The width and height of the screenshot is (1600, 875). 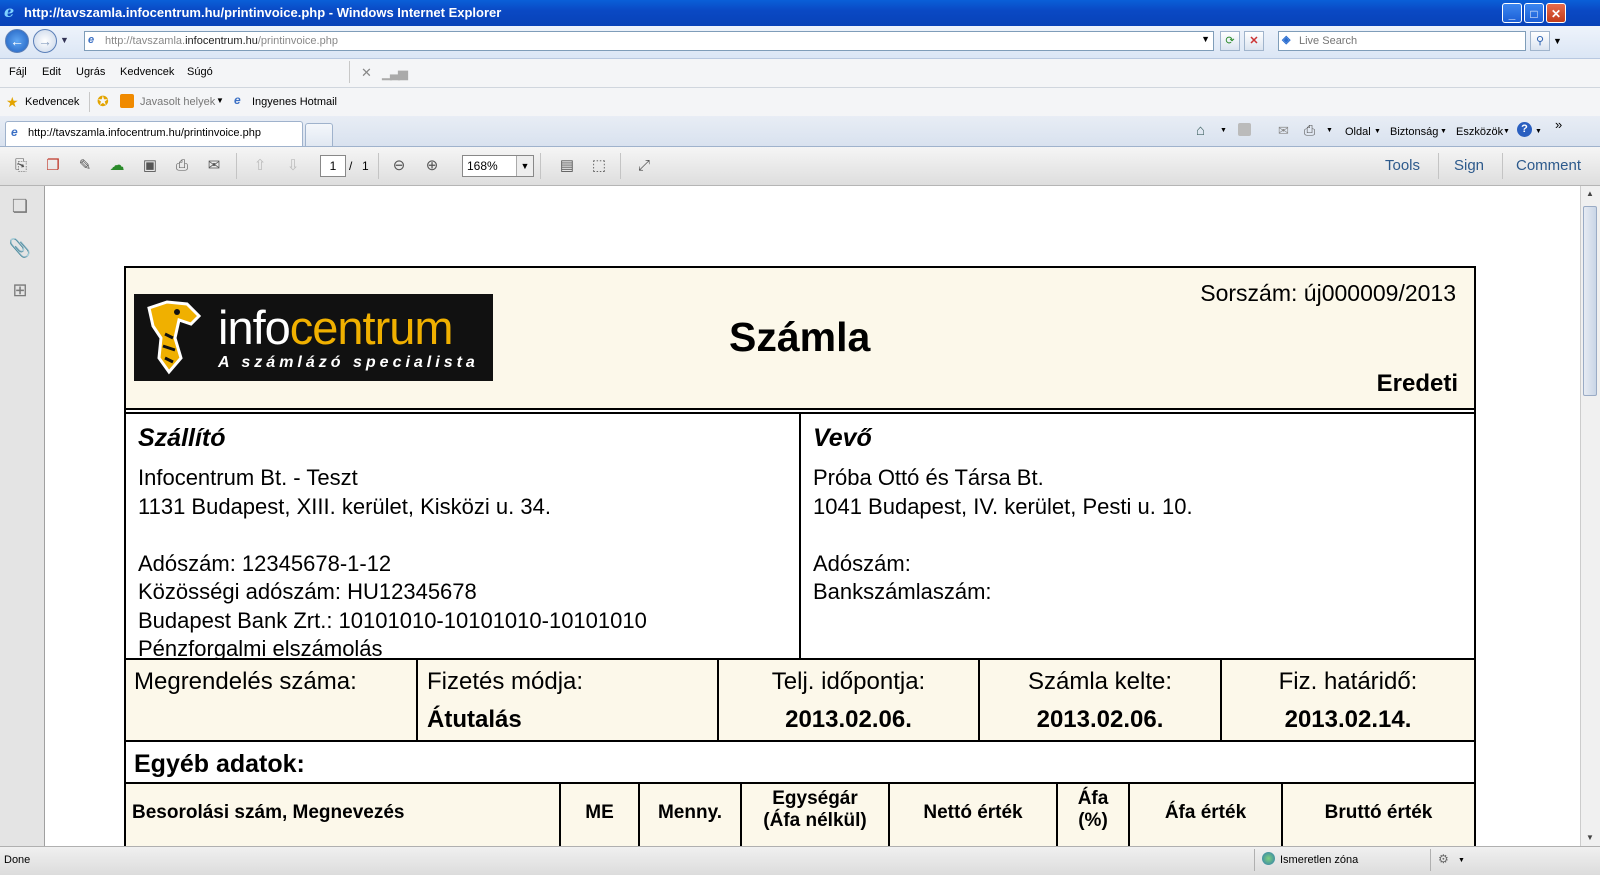 I want to click on close-button: ✕, so click(x=1556, y=13).